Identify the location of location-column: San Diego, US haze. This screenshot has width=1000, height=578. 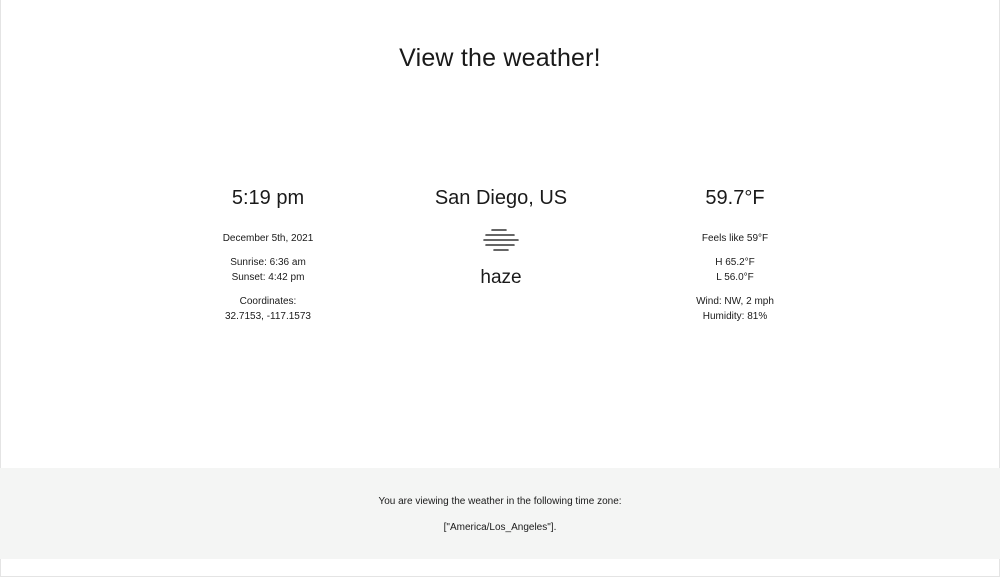
(501, 237).